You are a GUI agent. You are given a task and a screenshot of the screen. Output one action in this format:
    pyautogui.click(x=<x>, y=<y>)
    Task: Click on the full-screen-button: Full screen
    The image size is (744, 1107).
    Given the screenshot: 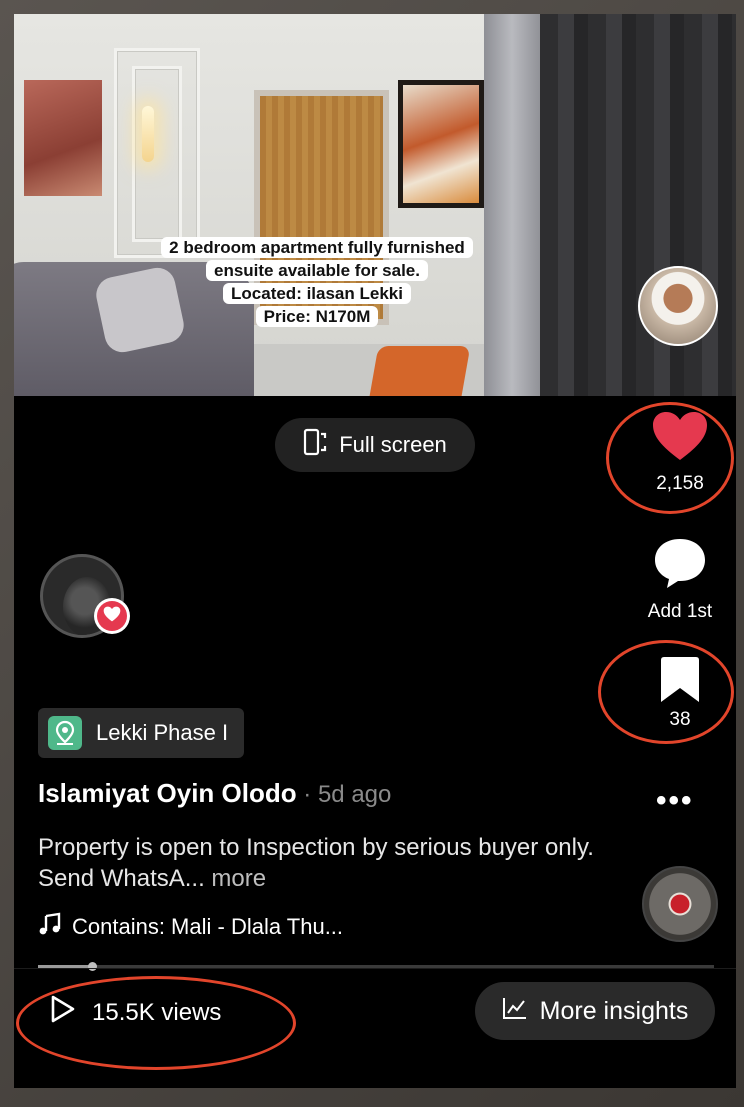 What is the action you would take?
    pyautogui.click(x=375, y=445)
    